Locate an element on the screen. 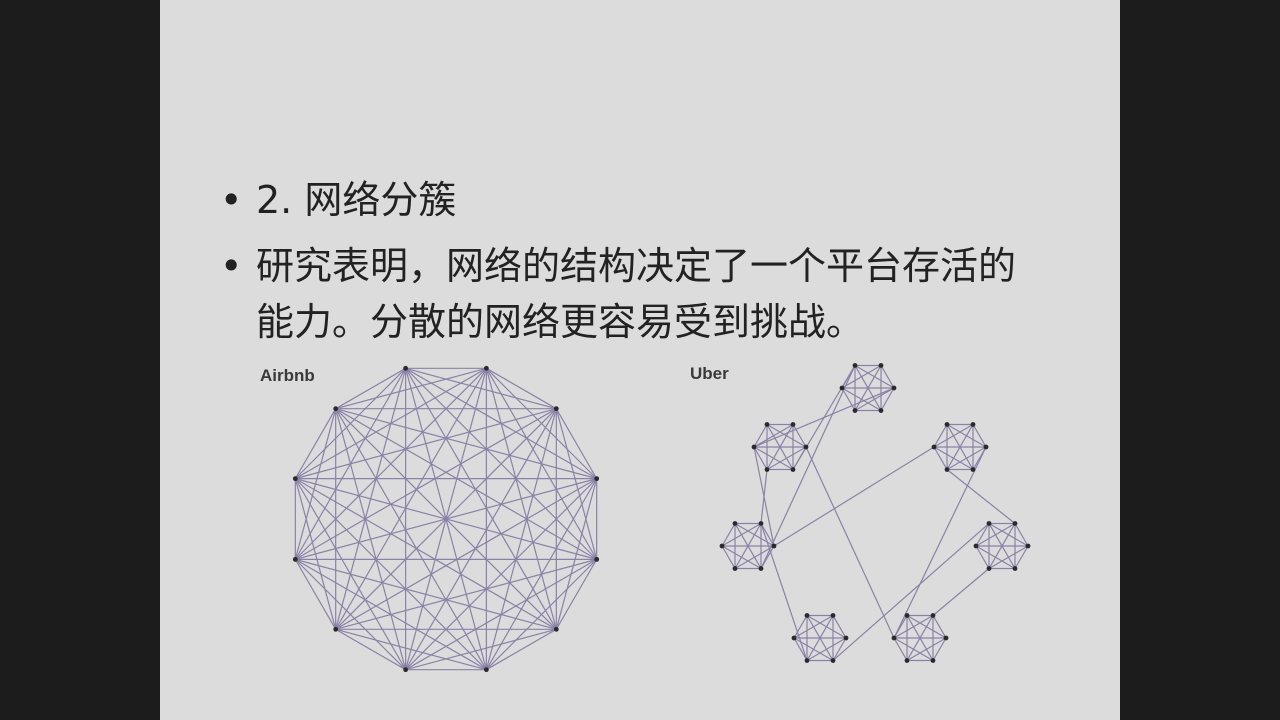 This screenshot has width=1280, height=720. uber-label: Uber is located at coordinates (709, 373).